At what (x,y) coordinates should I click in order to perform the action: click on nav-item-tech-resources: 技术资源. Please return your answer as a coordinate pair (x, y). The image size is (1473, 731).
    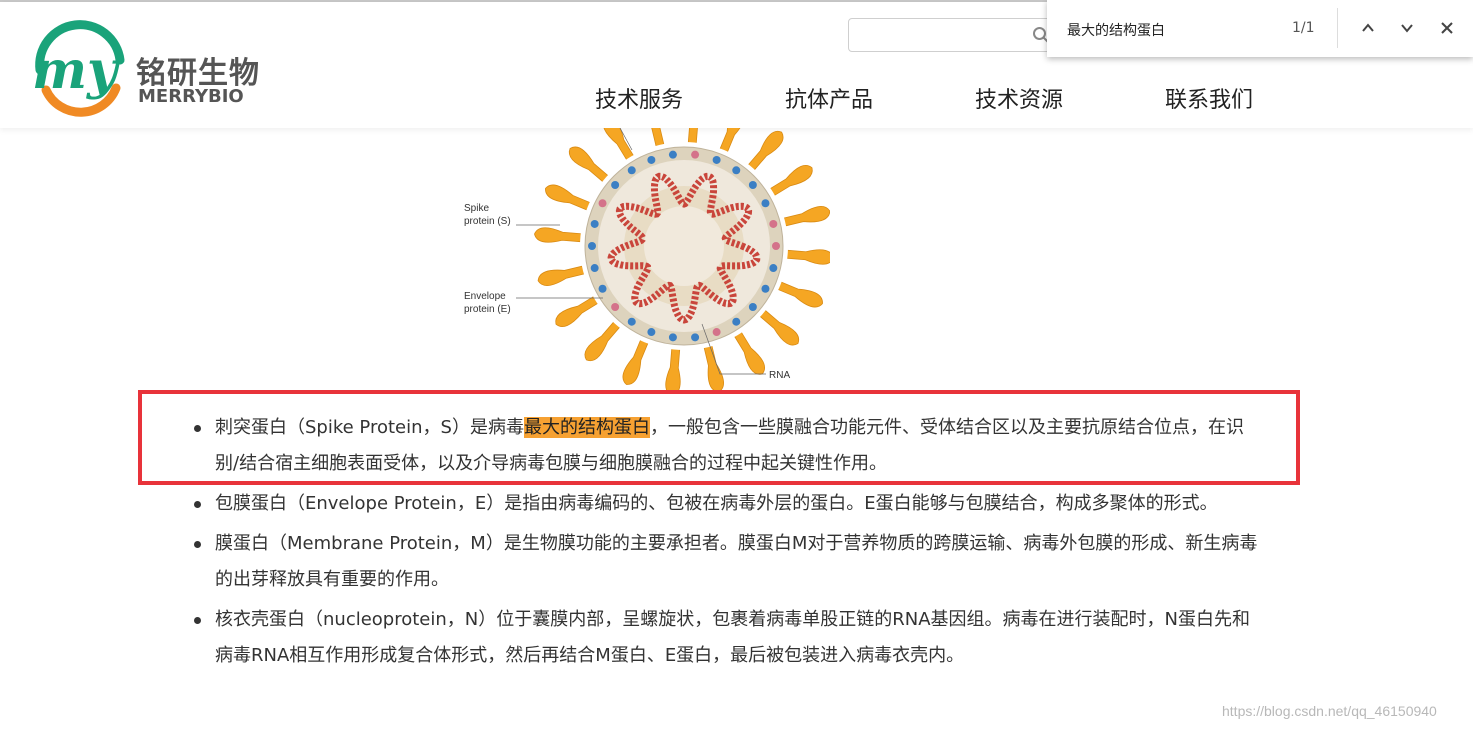
    Looking at the image, I should click on (1019, 98).